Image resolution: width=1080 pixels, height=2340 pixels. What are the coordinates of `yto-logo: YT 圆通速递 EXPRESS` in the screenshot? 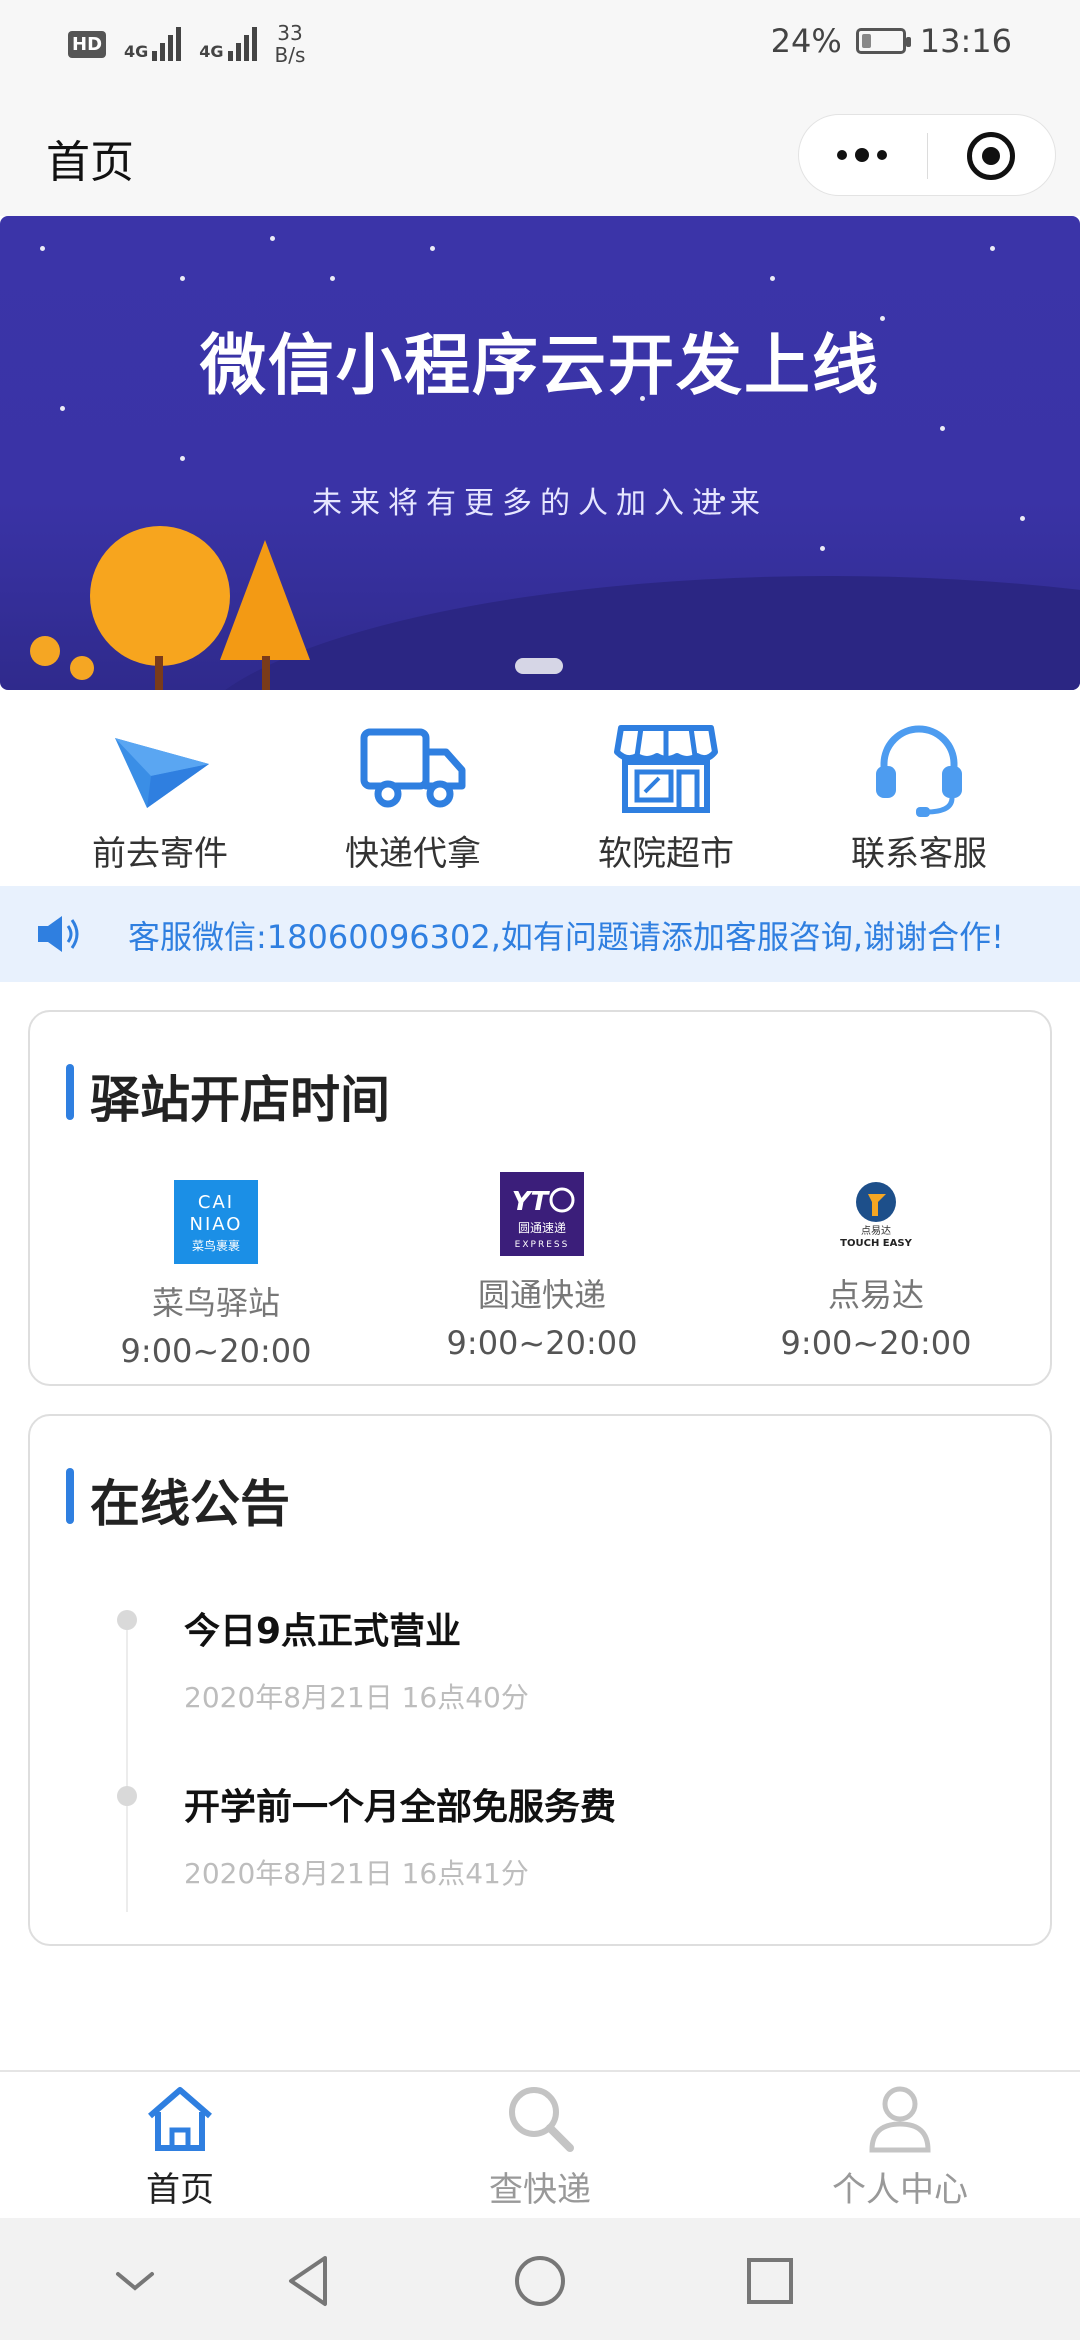 It's located at (542, 1214).